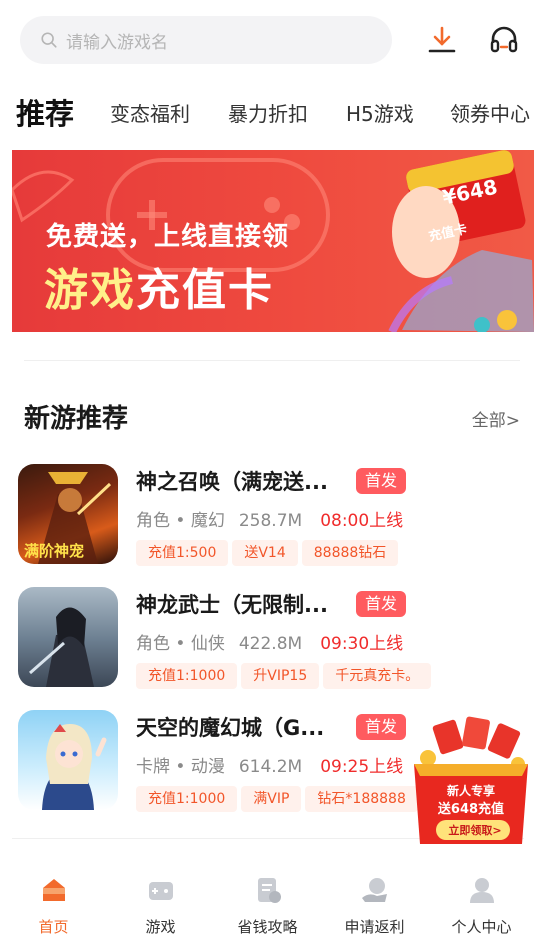 Image resolution: width=536 pixels, height=941 pixels. What do you see at coordinates (350, 553) in the screenshot?
I see `game-tag: 88888钻石` at bounding box center [350, 553].